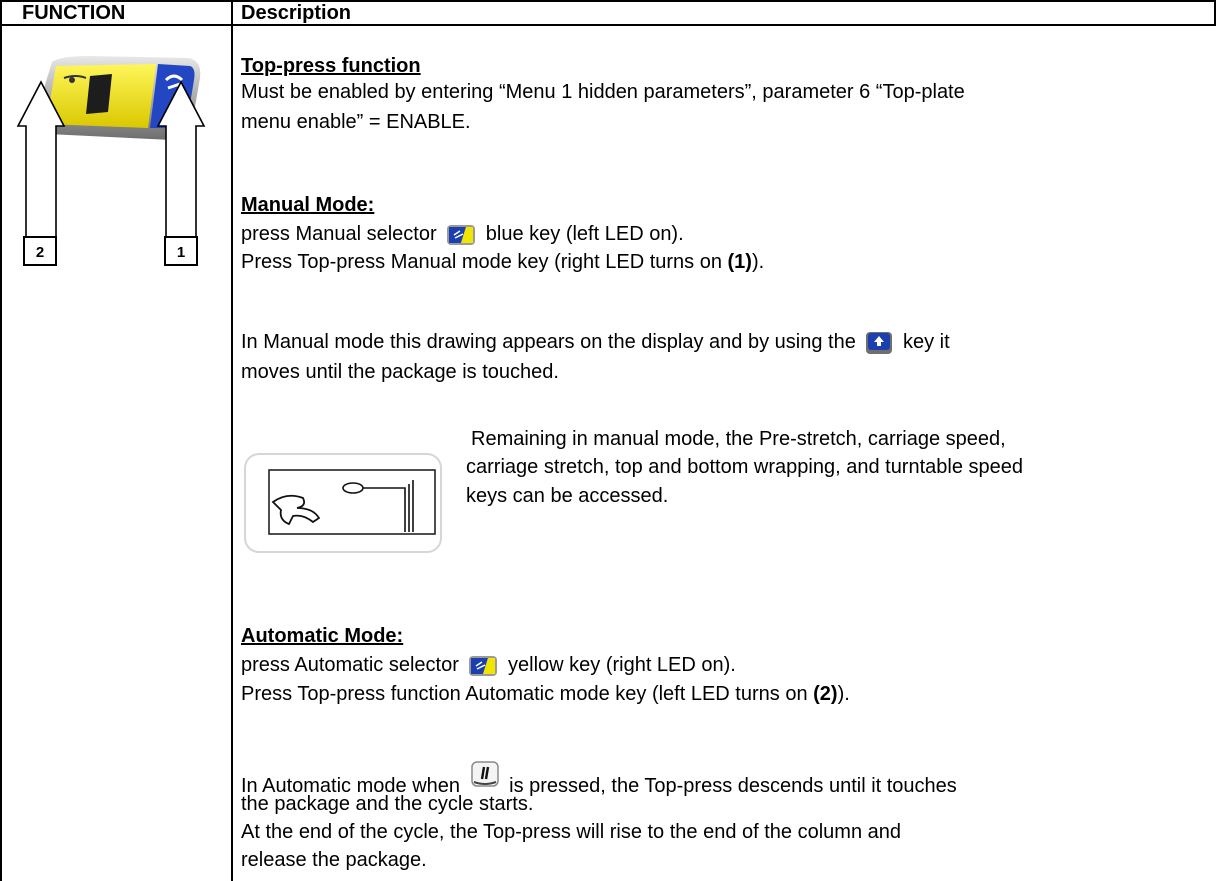 This screenshot has width=1216, height=881. What do you see at coordinates (608, 1) in the screenshot?
I see `table-top-border` at bounding box center [608, 1].